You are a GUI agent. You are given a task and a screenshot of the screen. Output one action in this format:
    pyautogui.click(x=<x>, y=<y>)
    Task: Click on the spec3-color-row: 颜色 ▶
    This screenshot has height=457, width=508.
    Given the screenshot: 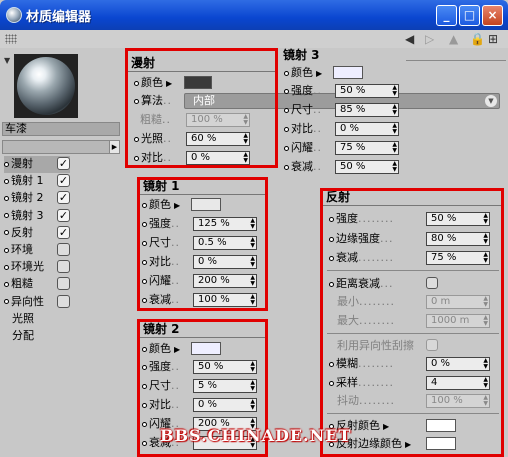 What is the action you would take?
    pyautogui.click(x=303, y=72)
    